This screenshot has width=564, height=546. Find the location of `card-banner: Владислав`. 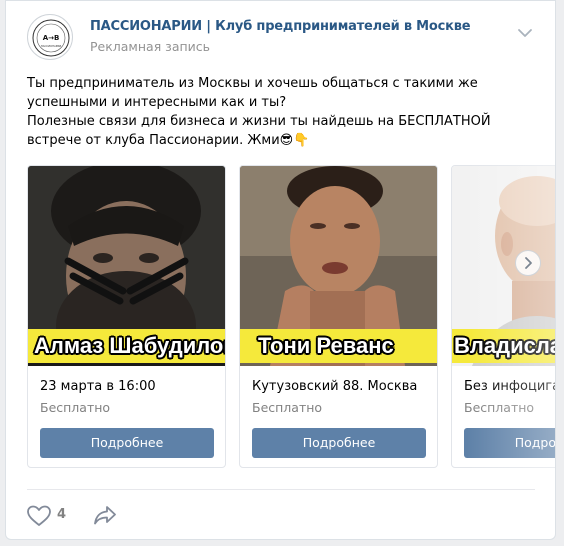

card-banner: Владислав is located at coordinates (503, 346).